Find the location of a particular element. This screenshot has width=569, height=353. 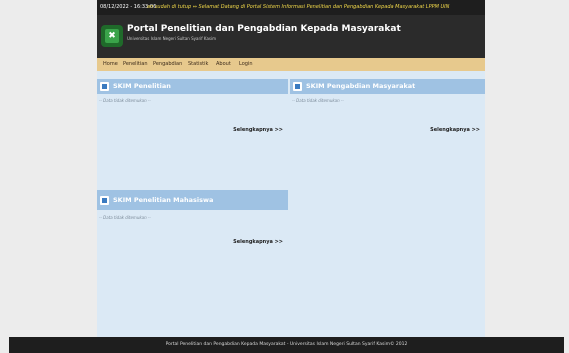

panel-header-penelitian: SKIM Penelitian is located at coordinates (192, 86).